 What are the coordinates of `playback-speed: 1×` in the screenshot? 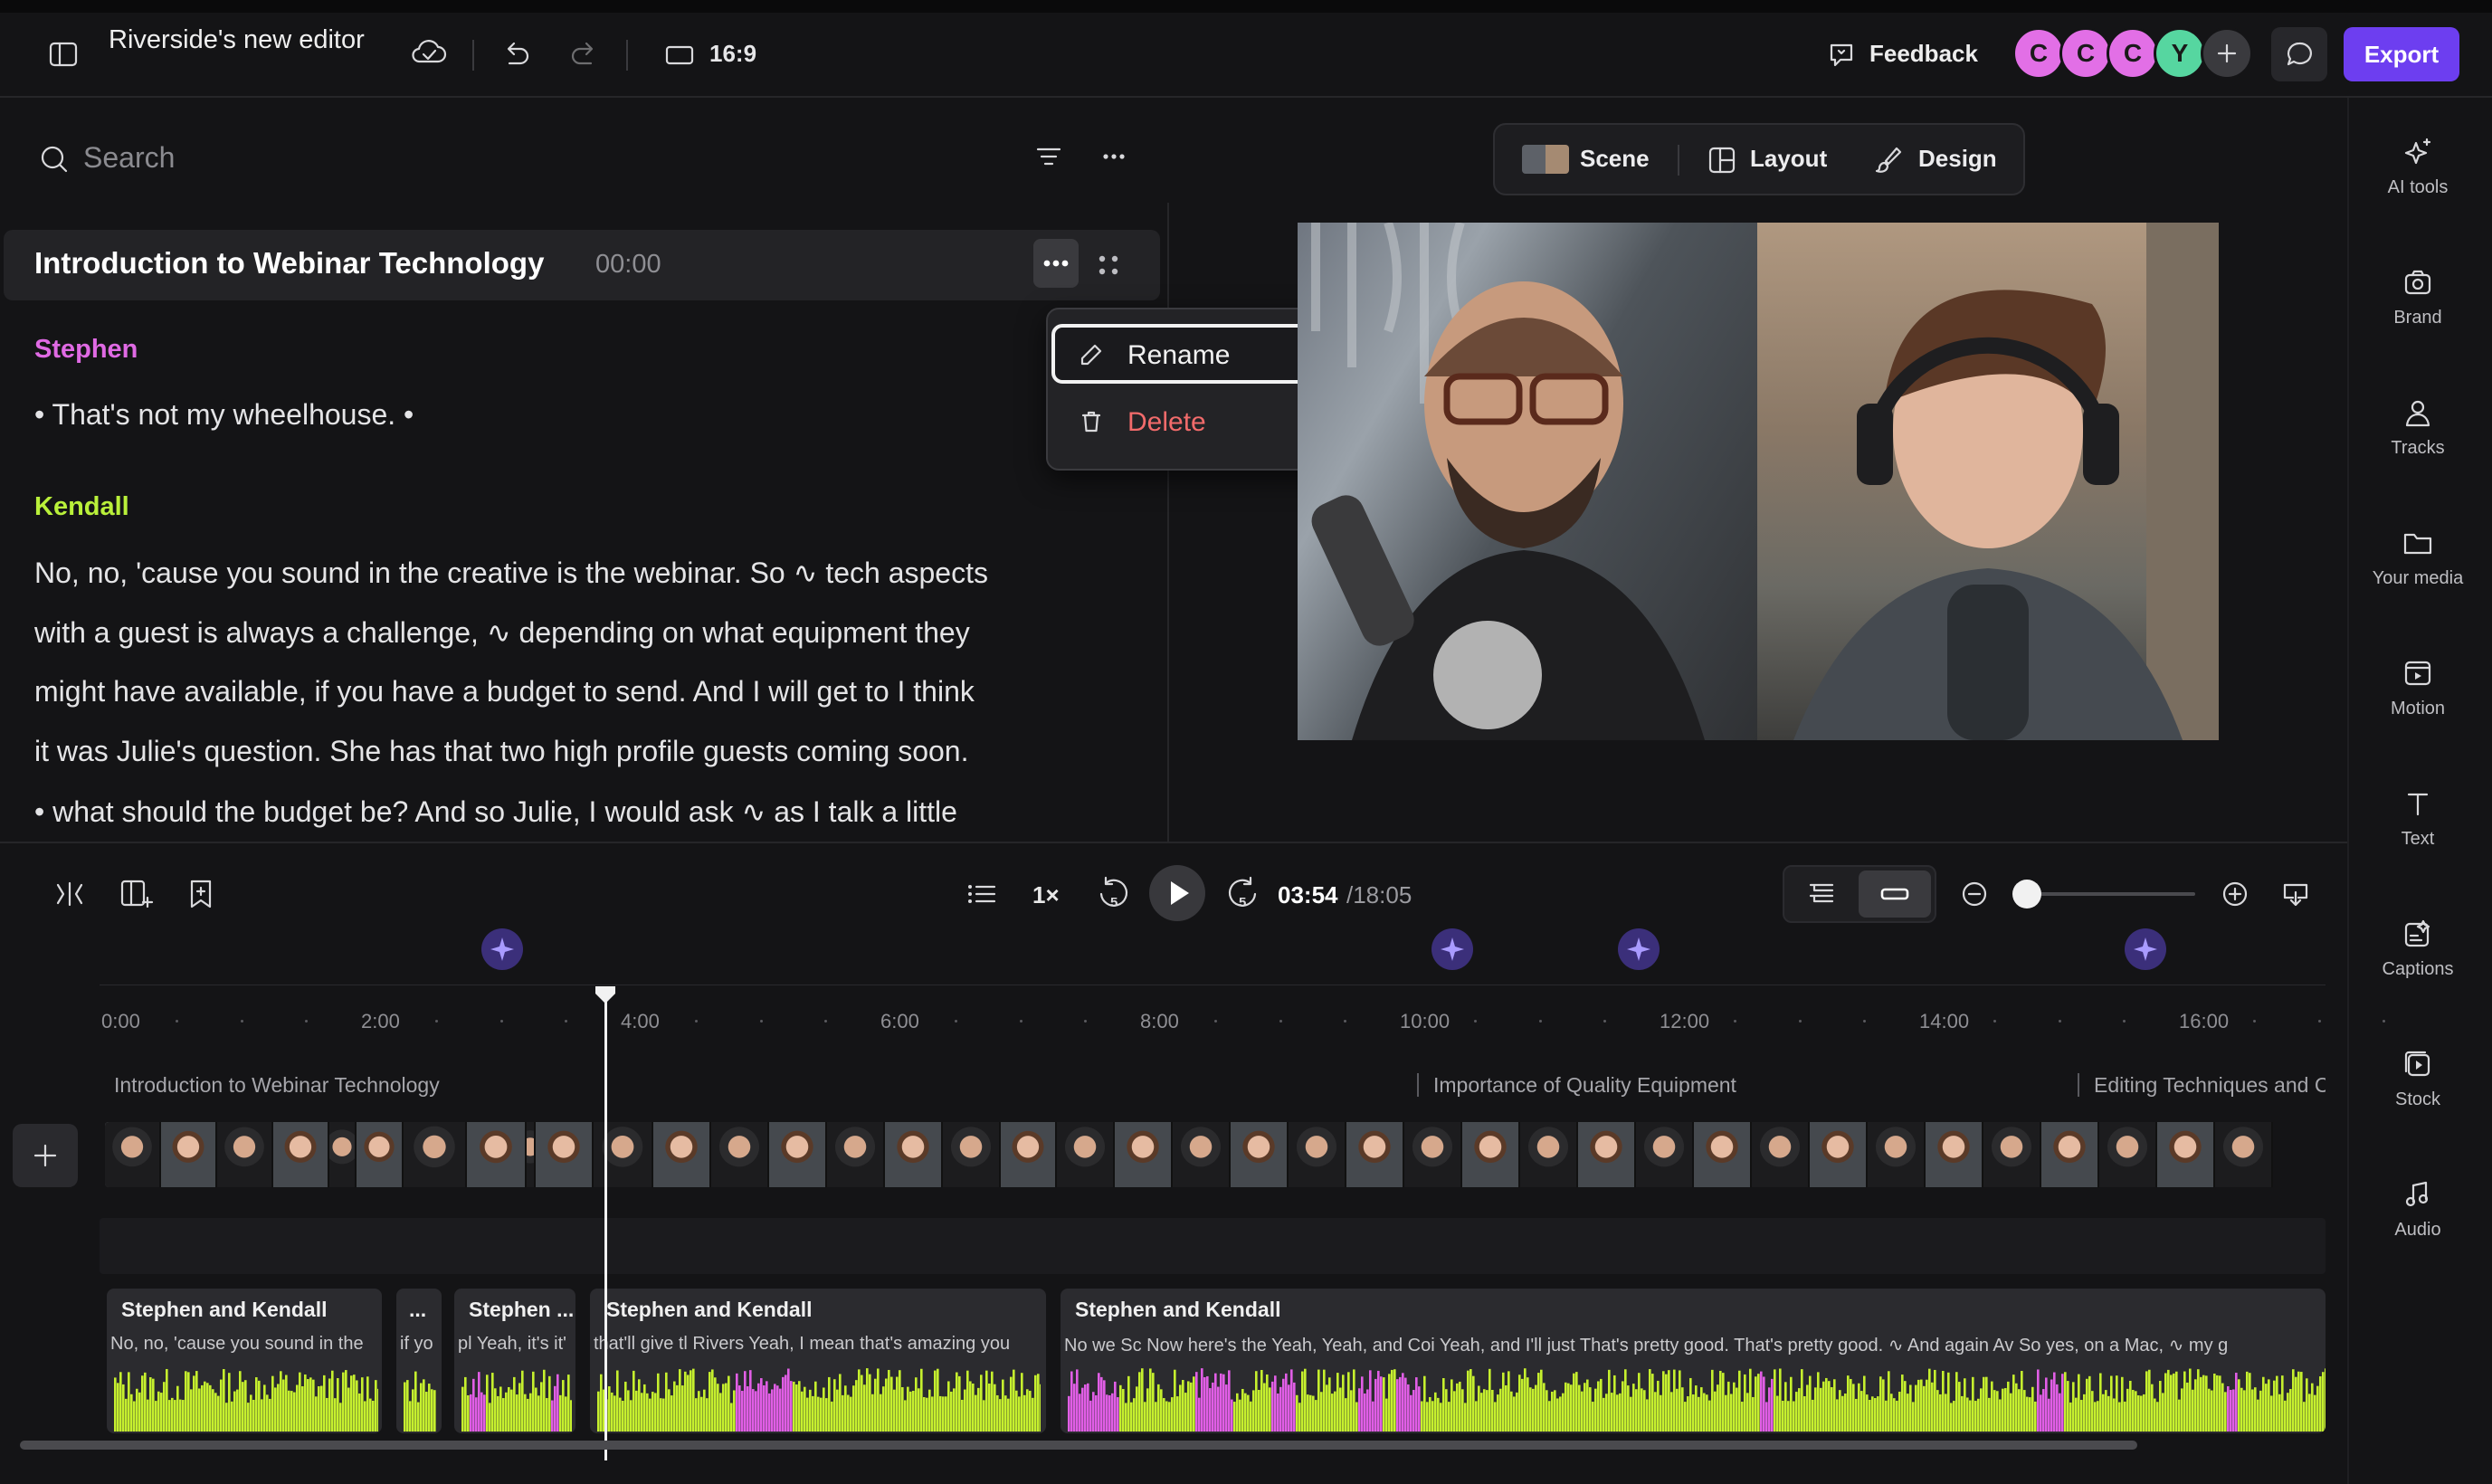 It's located at (1046, 895).